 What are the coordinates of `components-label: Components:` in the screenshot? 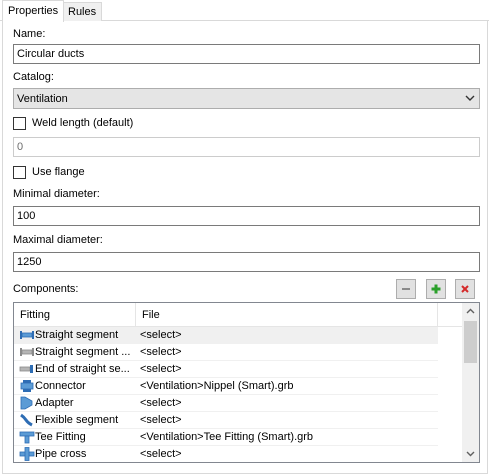 It's located at (46, 289).